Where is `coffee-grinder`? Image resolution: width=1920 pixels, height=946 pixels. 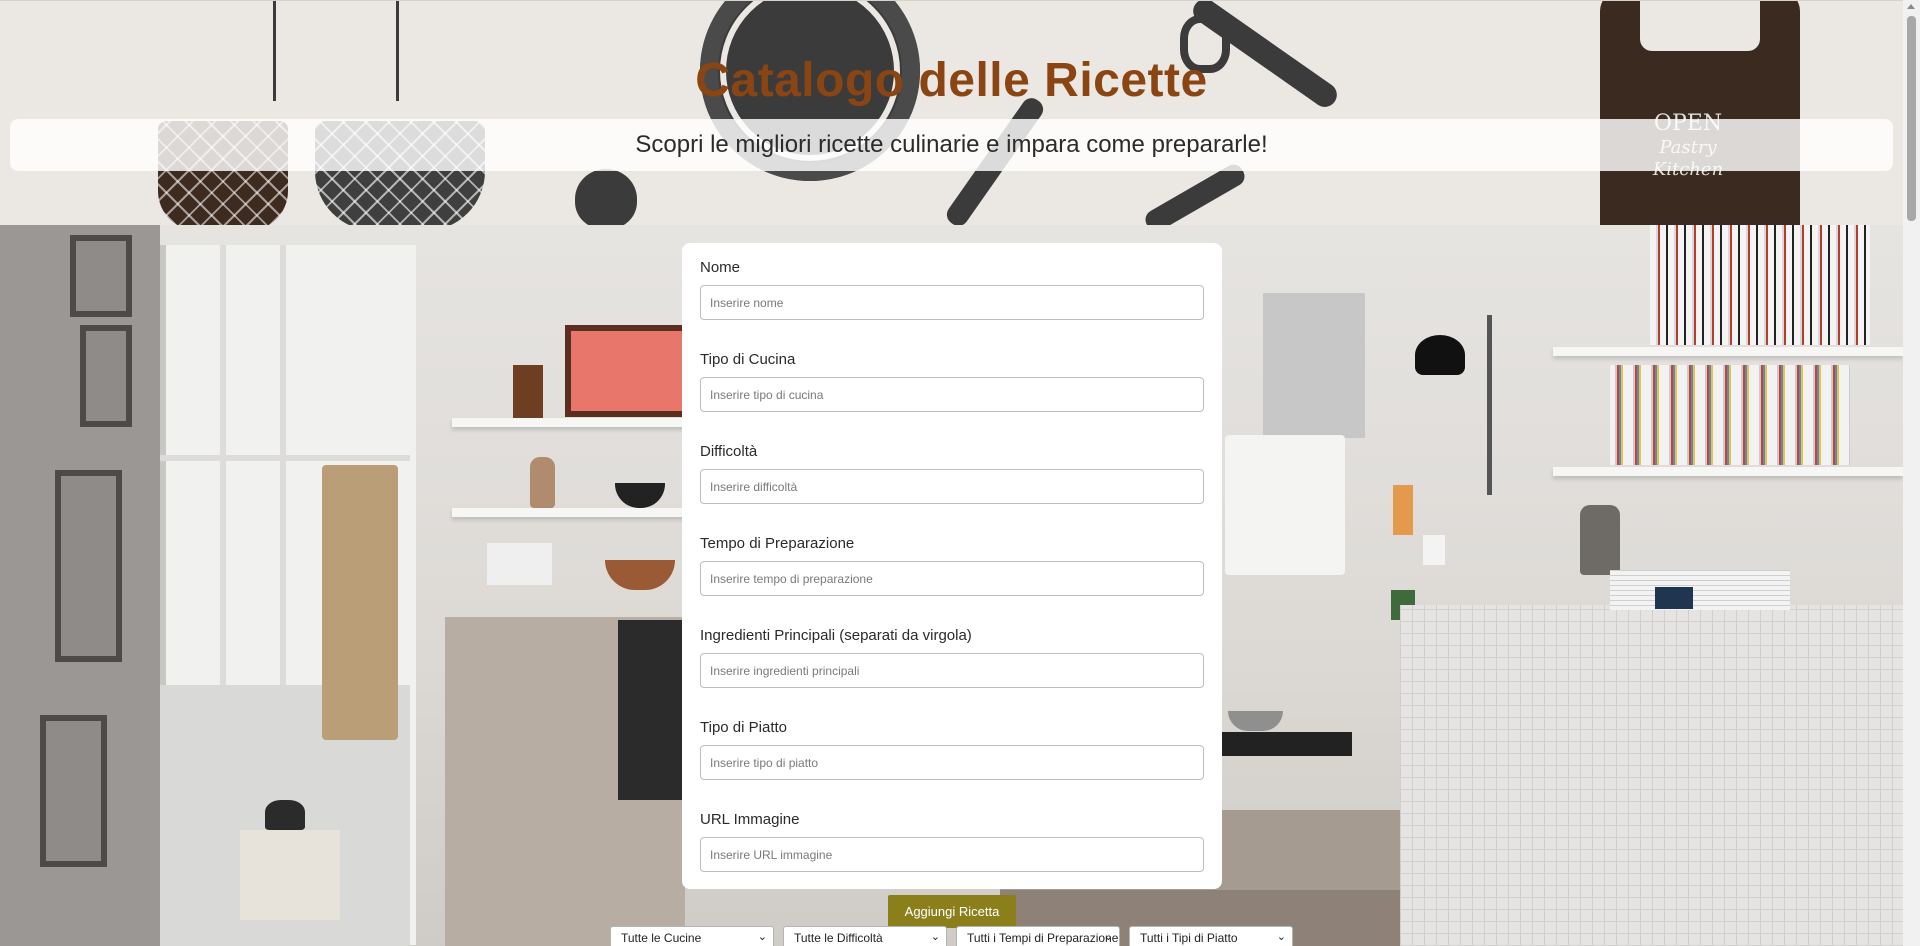
coffee-grinder is located at coordinates (528, 391).